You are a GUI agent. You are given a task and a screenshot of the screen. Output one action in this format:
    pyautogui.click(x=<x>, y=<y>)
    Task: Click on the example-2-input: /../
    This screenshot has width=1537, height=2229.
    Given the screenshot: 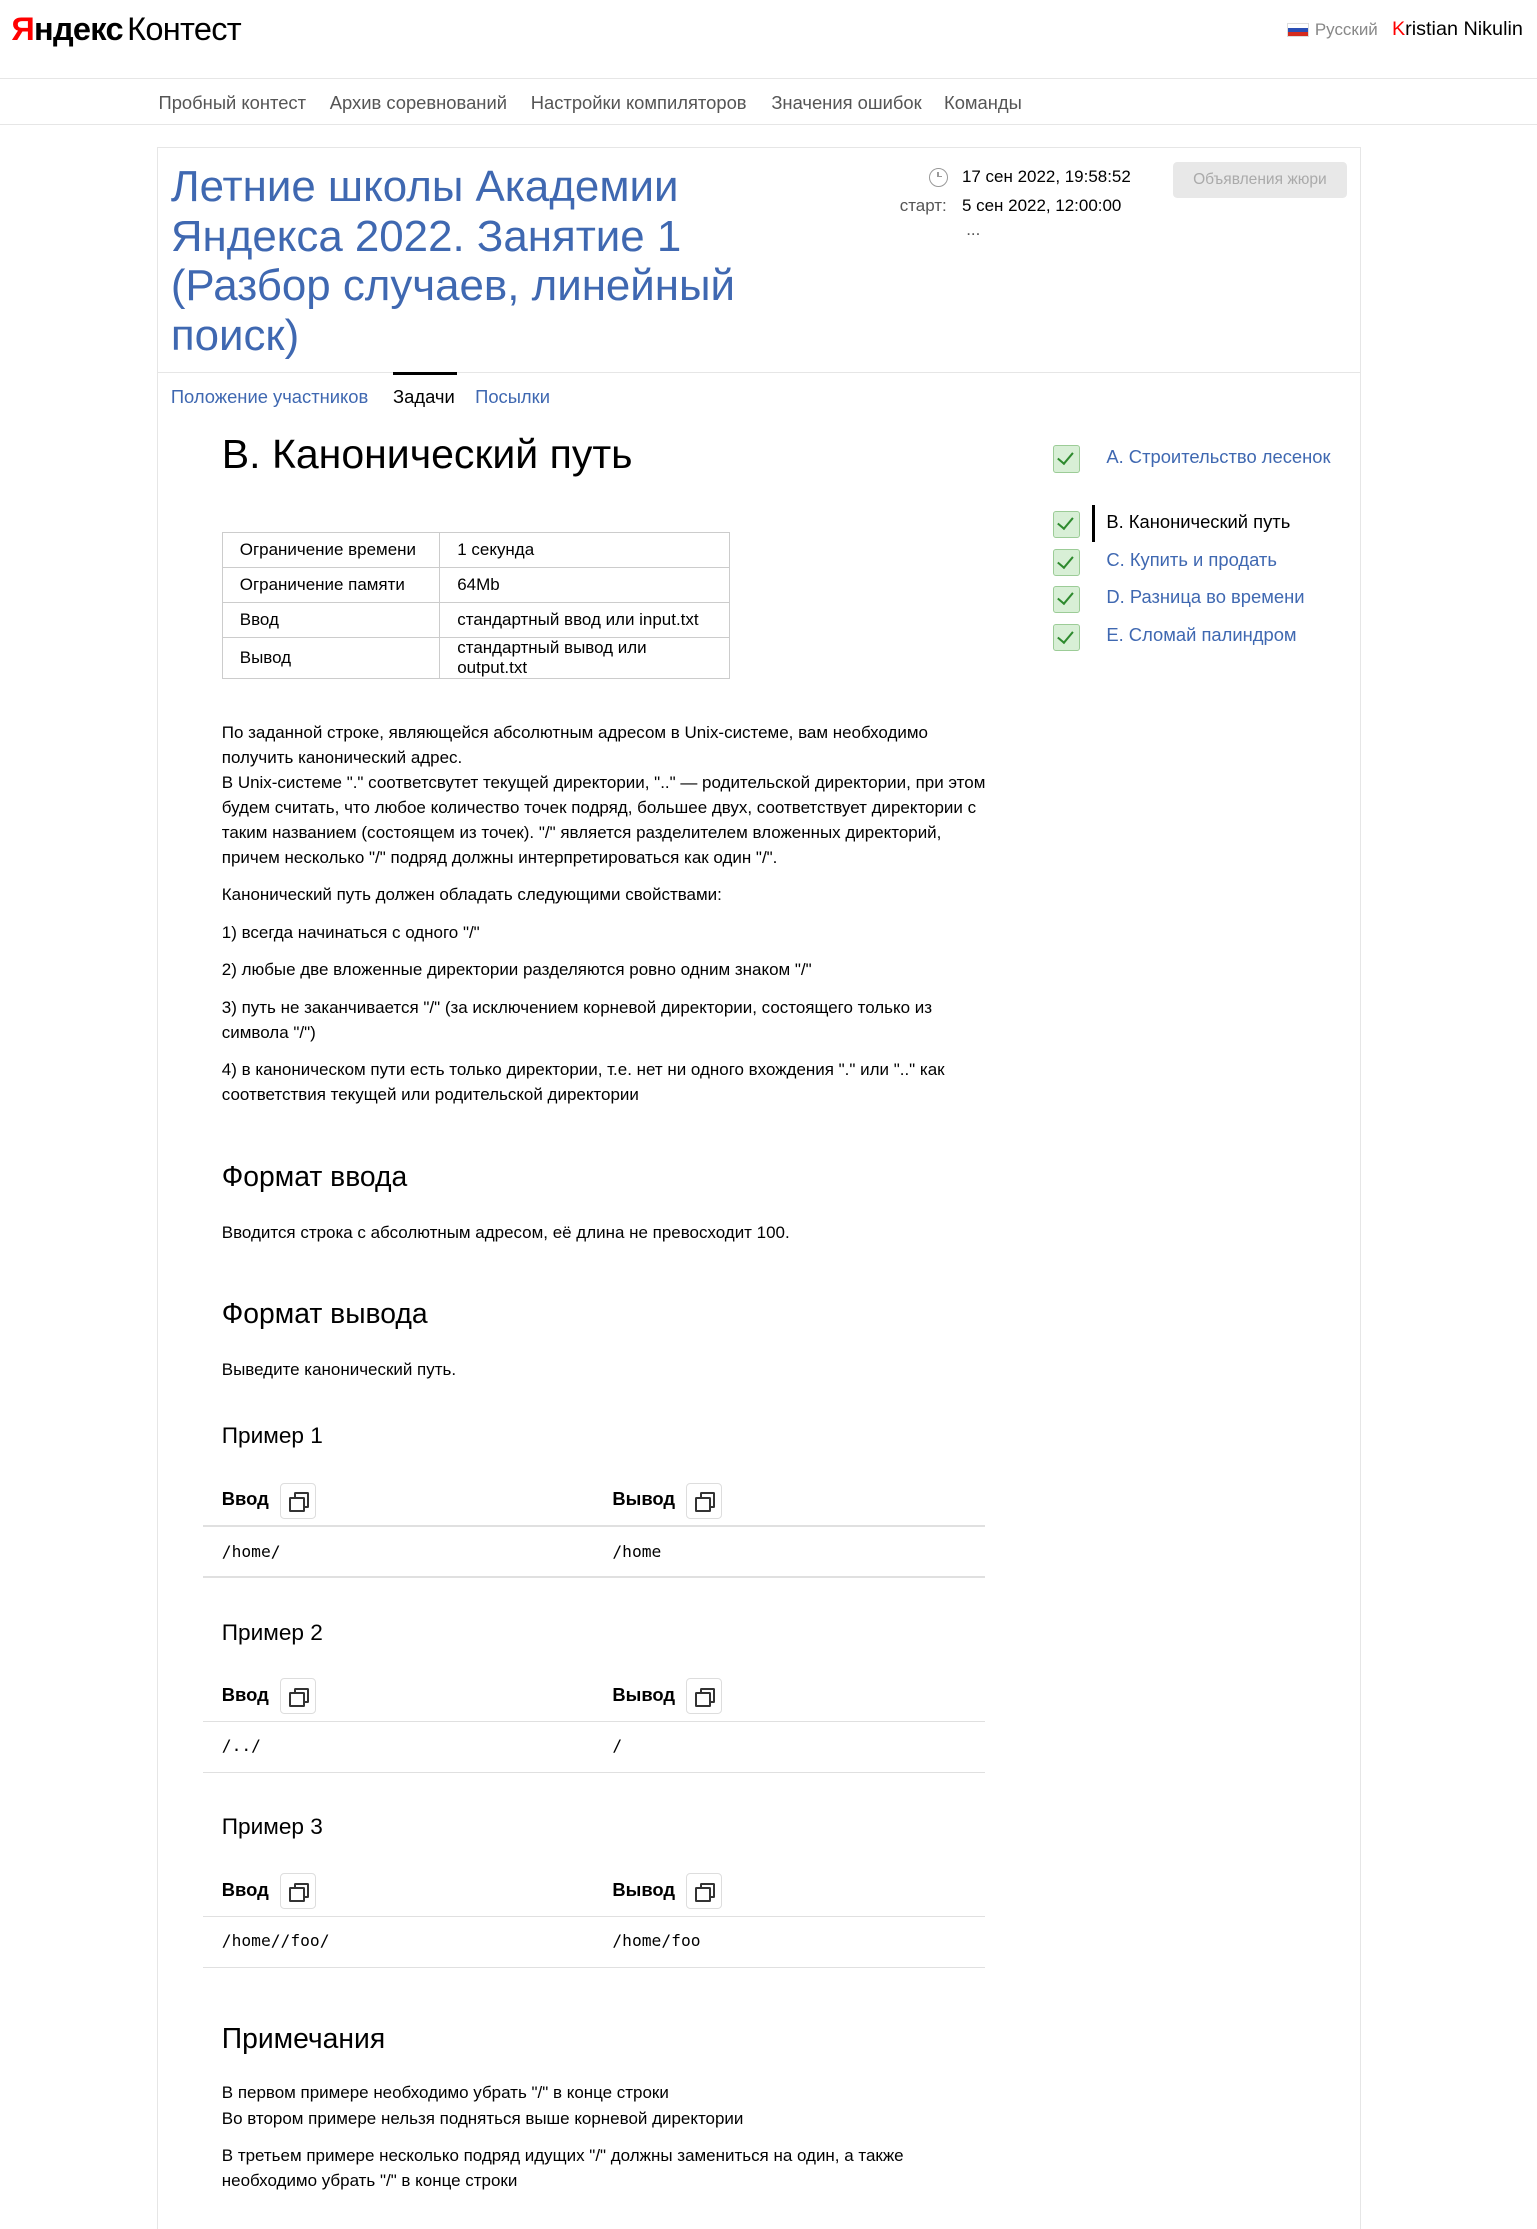 What is the action you would take?
    pyautogui.click(x=241, y=1745)
    